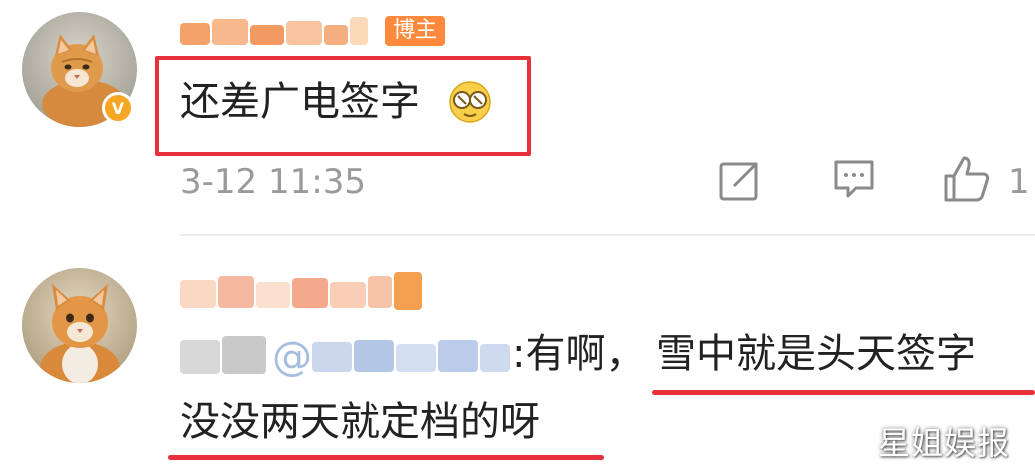 This screenshot has height=470, width=1035. What do you see at coordinates (118, 108) in the screenshot?
I see `verified-badge-icon: V` at bounding box center [118, 108].